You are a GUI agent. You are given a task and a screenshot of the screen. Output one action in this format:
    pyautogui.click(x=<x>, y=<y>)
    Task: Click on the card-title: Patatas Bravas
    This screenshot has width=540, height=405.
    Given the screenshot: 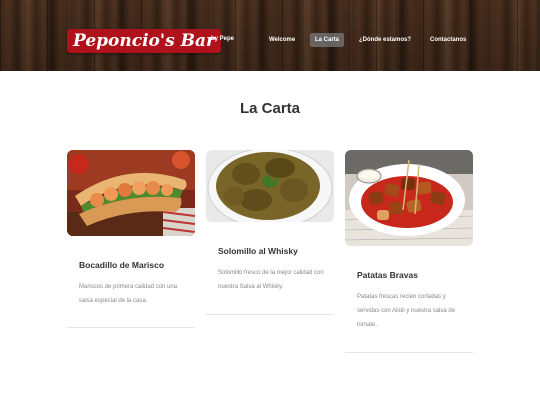 What is the action you would take?
    pyautogui.click(x=387, y=275)
    